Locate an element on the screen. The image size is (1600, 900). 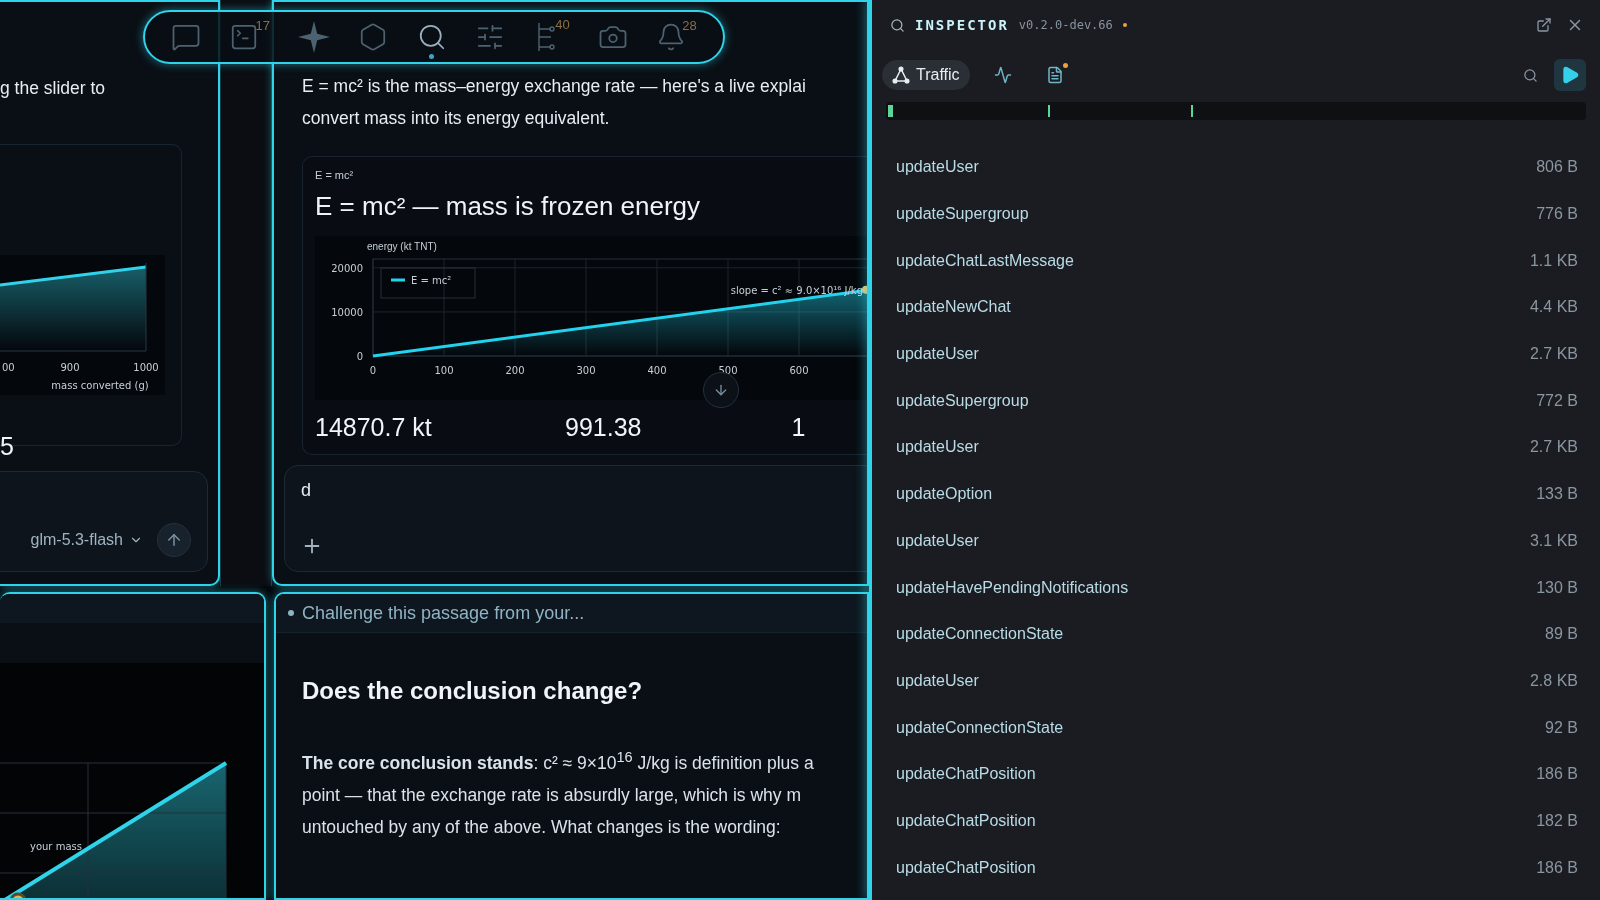
row-size: 92 B is located at coordinates (1561, 727).